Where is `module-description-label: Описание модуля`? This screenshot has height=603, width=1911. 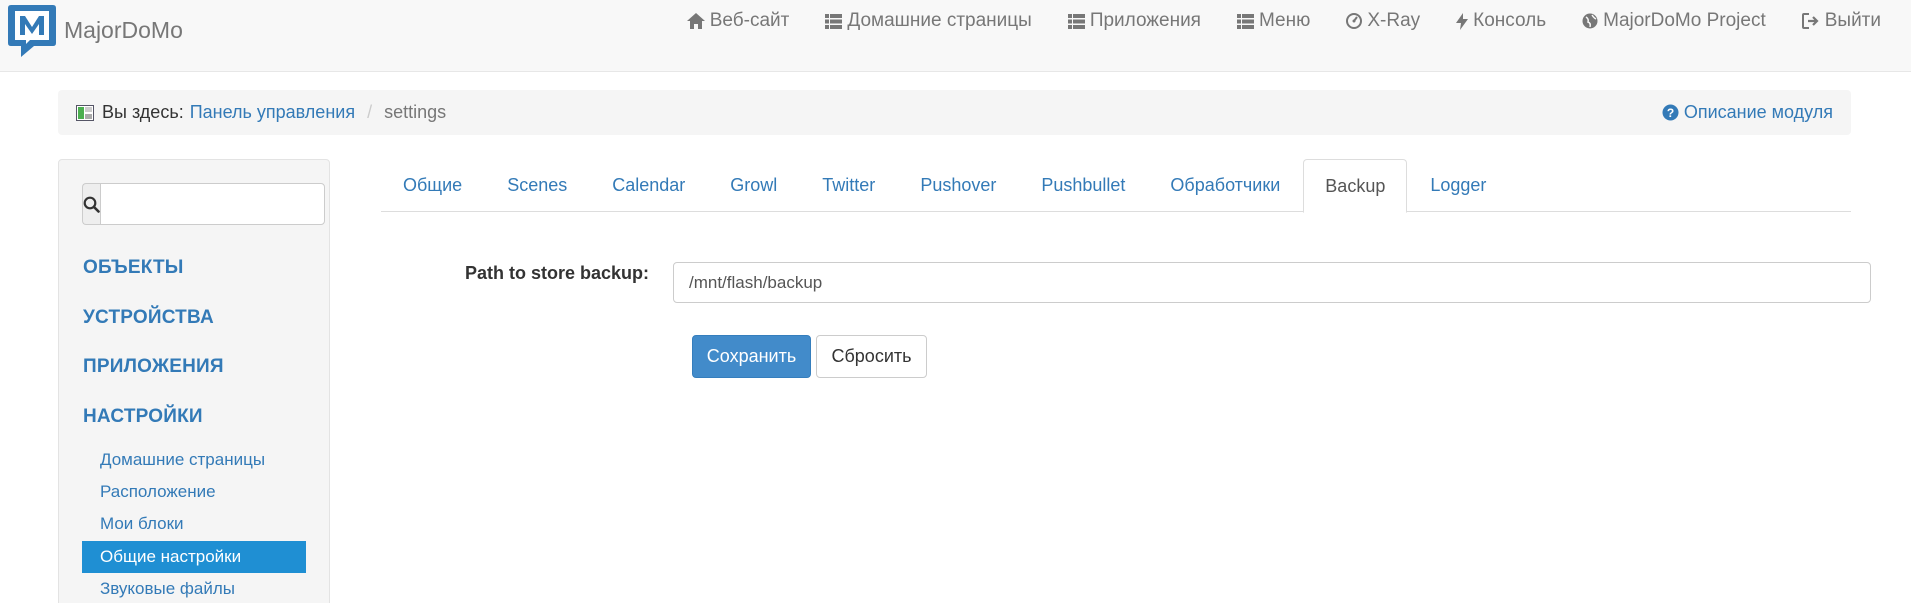 module-description-label: Описание модуля is located at coordinates (1758, 112).